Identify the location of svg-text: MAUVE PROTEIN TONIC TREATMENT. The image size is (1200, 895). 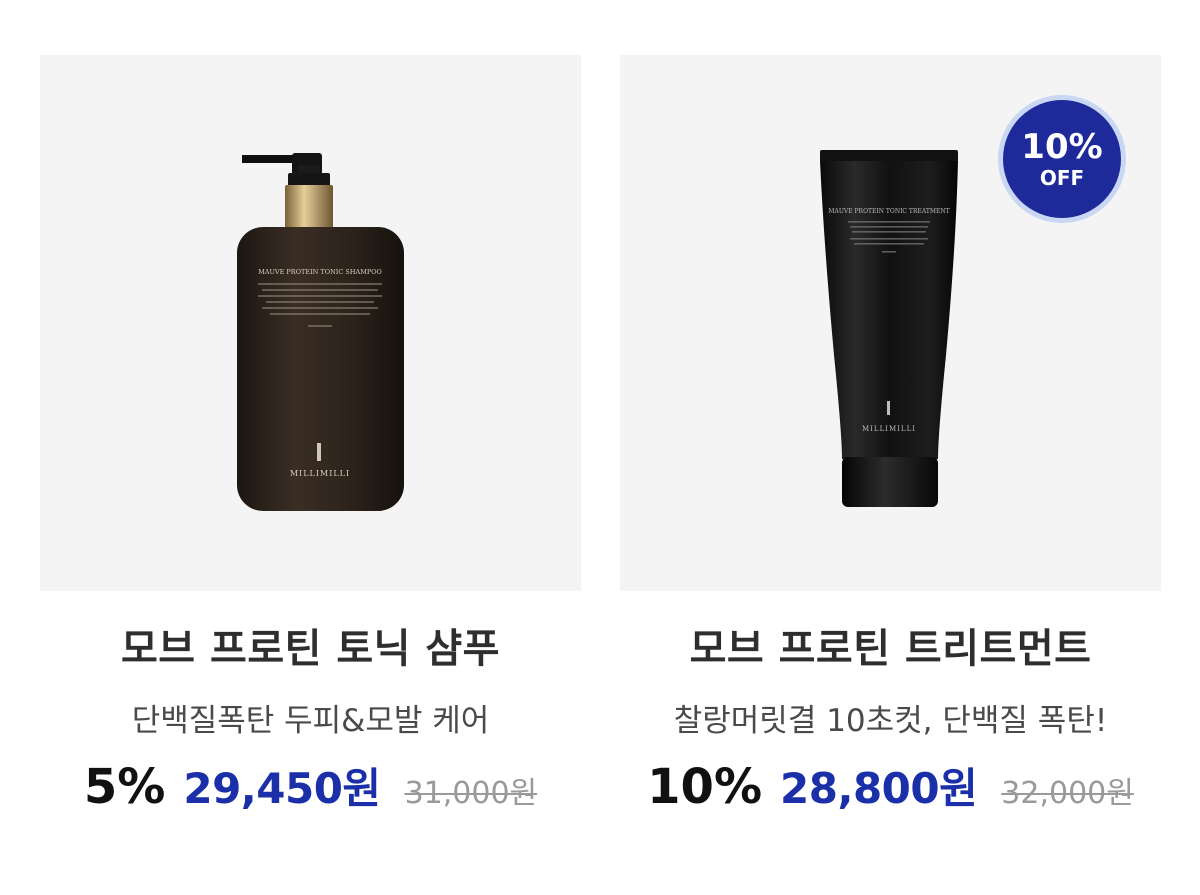
(888, 211).